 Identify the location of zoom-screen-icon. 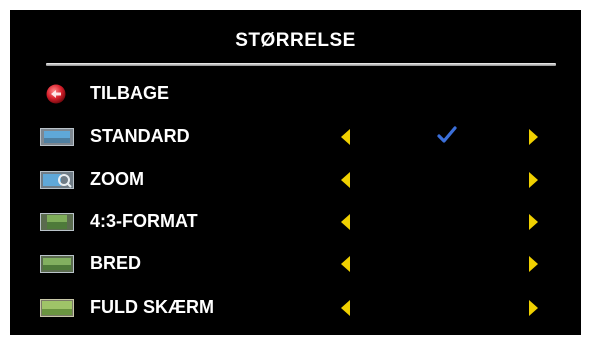
(57, 180).